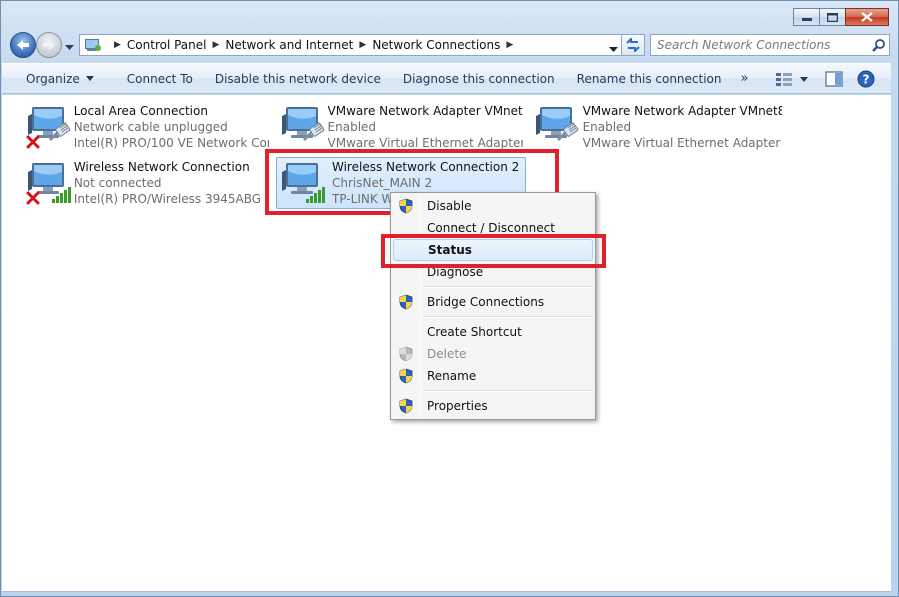 Image resolution: width=899 pixels, height=597 pixels. I want to click on help-button: ?, so click(866, 79).